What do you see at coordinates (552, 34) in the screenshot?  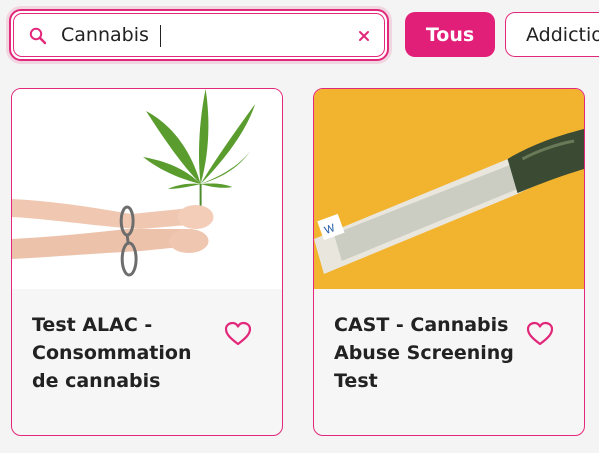 I see `filter-chip-addiction: Addictio` at bounding box center [552, 34].